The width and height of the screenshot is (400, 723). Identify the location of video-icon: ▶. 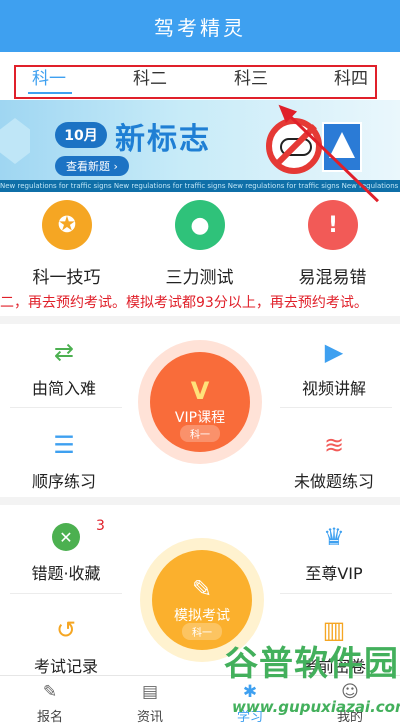
(334, 352).